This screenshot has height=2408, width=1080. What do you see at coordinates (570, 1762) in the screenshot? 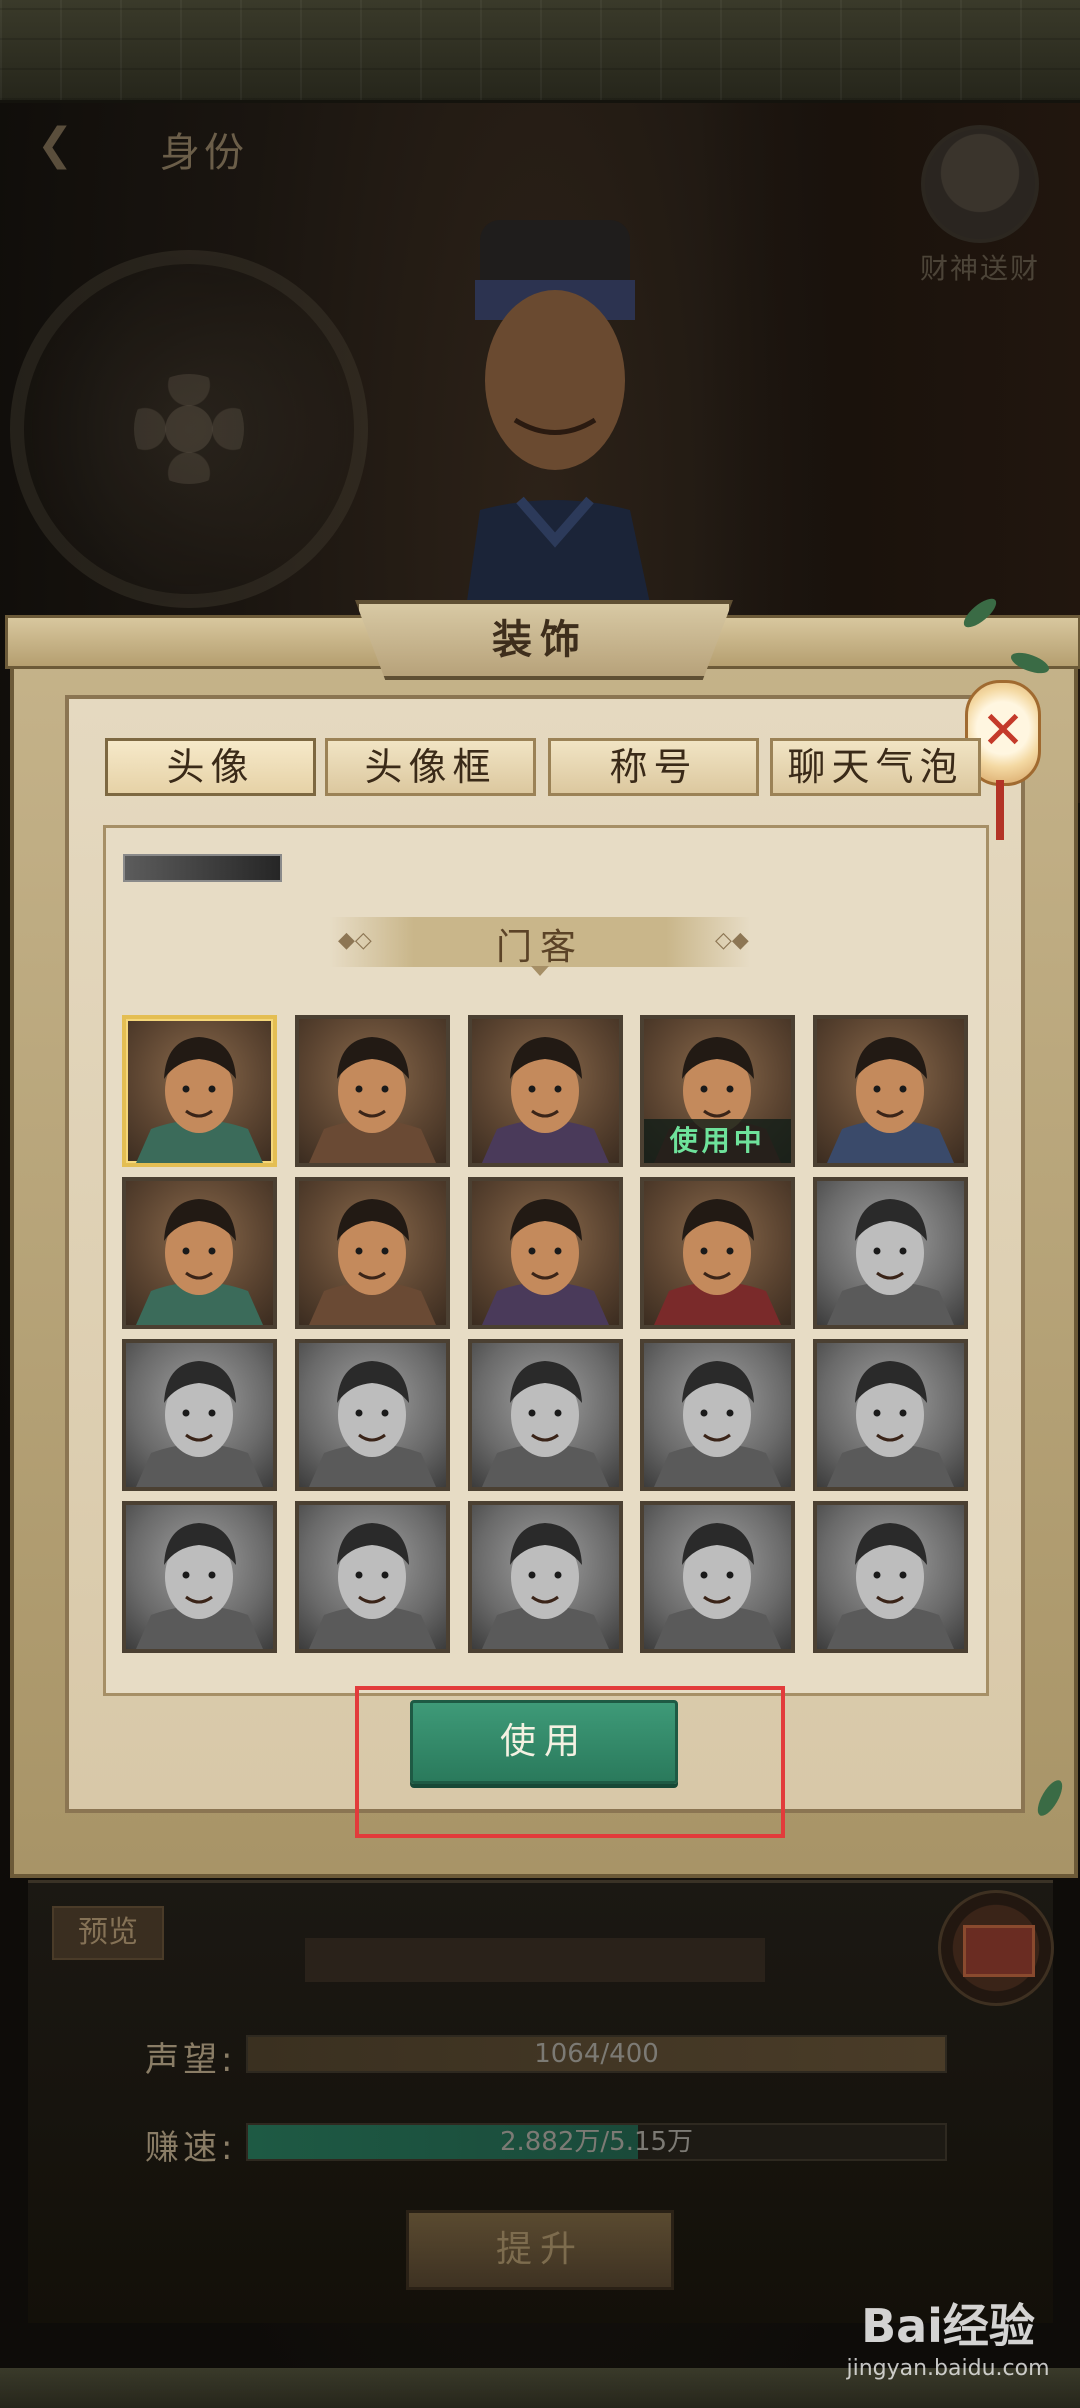
I see `highlight-annotation` at bounding box center [570, 1762].